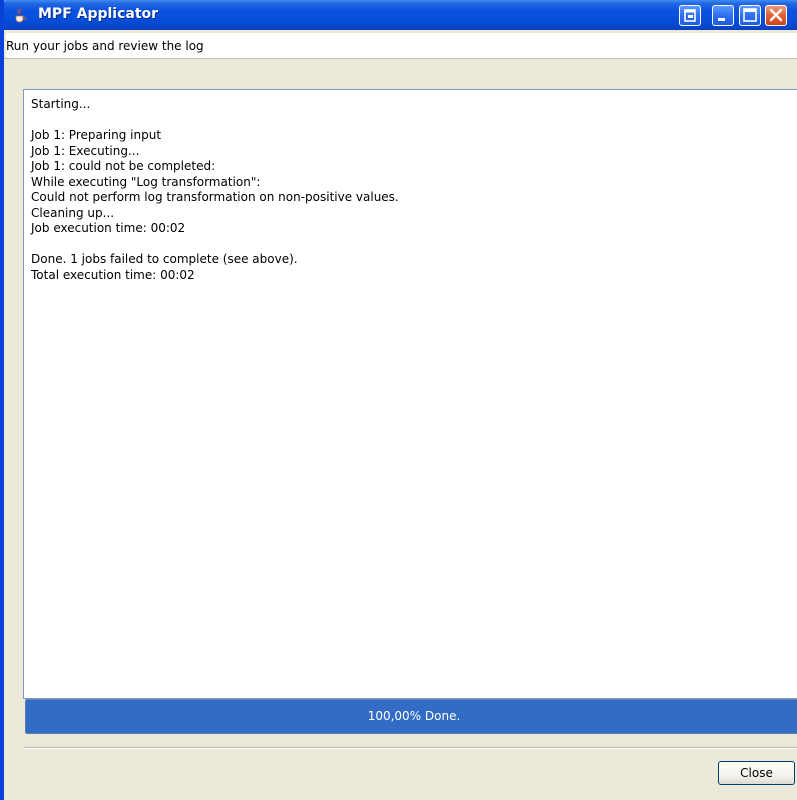 The width and height of the screenshot is (797, 800). Describe the element at coordinates (113, 274) in the screenshot. I see `log-line: Total execution time: 00:02` at that location.